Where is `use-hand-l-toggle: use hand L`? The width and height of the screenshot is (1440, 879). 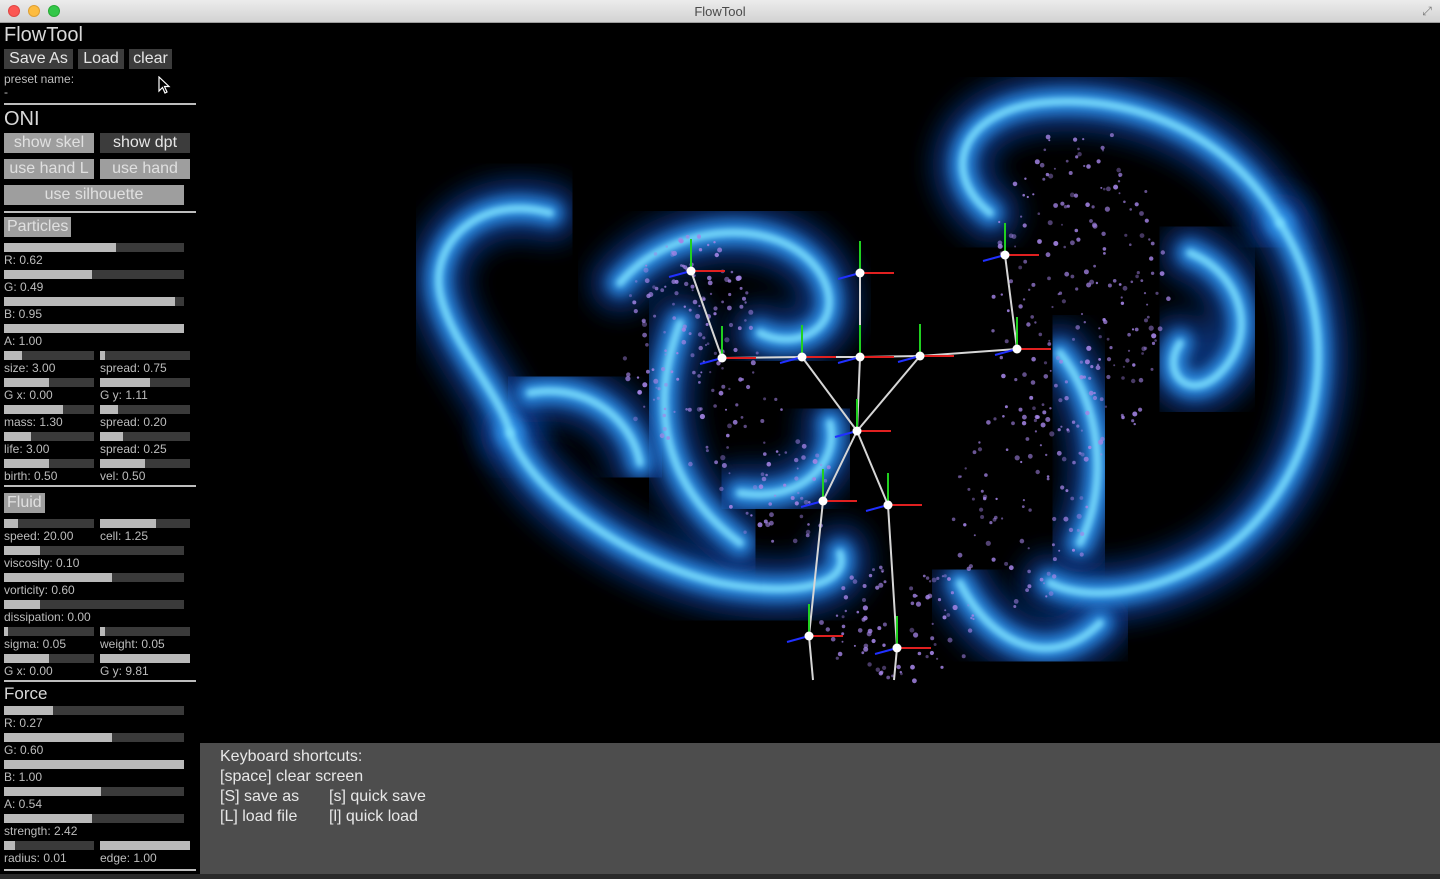
use-hand-l-toggle: use hand L is located at coordinates (49, 169).